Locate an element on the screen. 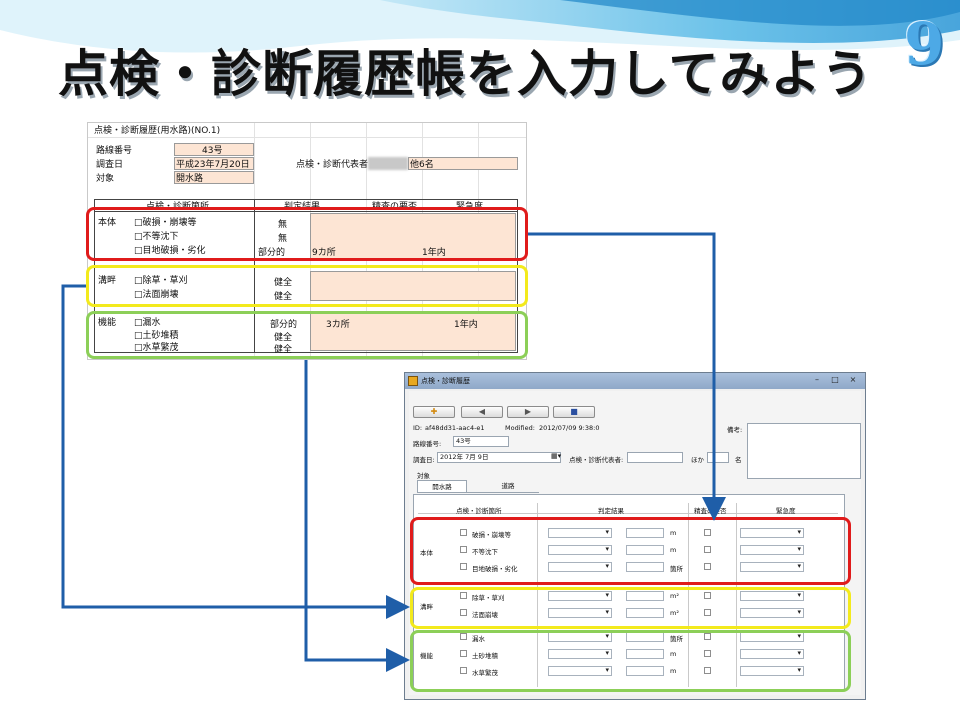 This screenshot has height=720, width=960. remarks-label: 備考: is located at coordinates (735, 430).